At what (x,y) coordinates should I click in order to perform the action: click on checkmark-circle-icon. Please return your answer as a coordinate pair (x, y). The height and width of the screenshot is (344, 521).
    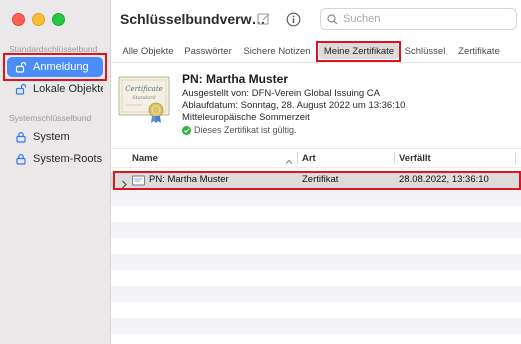
    Looking at the image, I should click on (186, 130).